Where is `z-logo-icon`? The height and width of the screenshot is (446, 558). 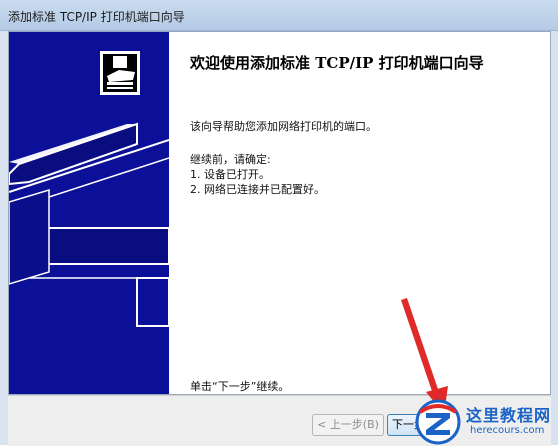
z-logo-icon is located at coordinates (438, 422).